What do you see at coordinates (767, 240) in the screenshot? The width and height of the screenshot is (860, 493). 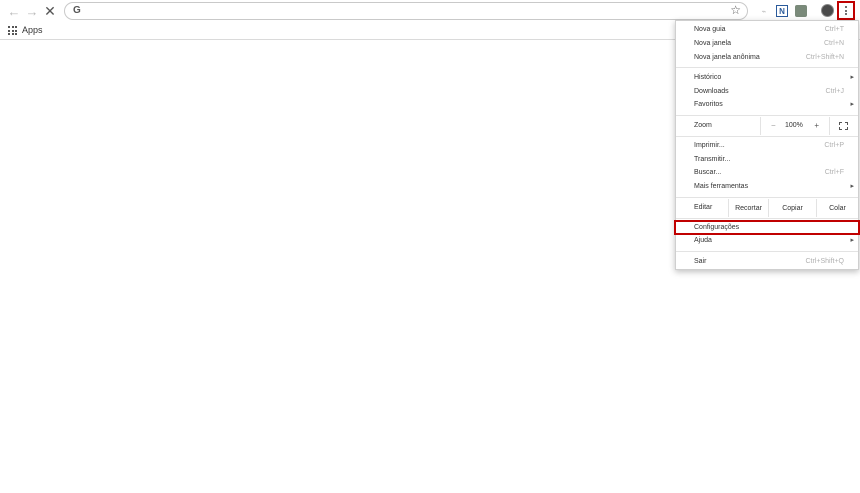 I see `menu-item-help: Ajuda ▸` at bounding box center [767, 240].